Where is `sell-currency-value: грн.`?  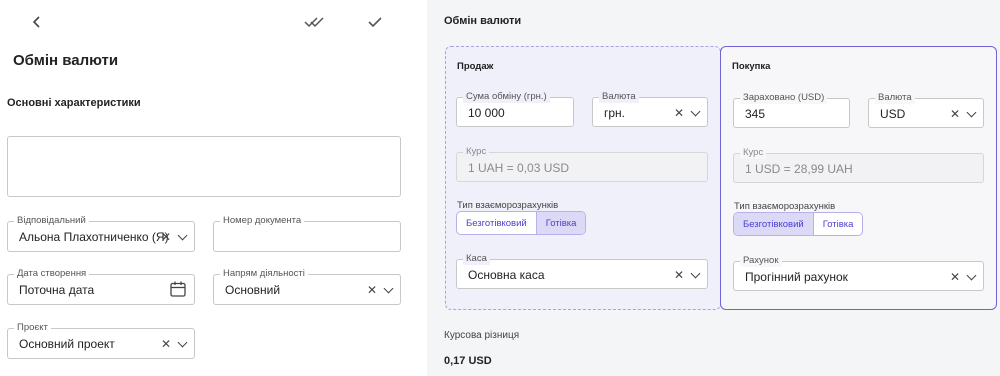 sell-currency-value: грн. is located at coordinates (615, 113).